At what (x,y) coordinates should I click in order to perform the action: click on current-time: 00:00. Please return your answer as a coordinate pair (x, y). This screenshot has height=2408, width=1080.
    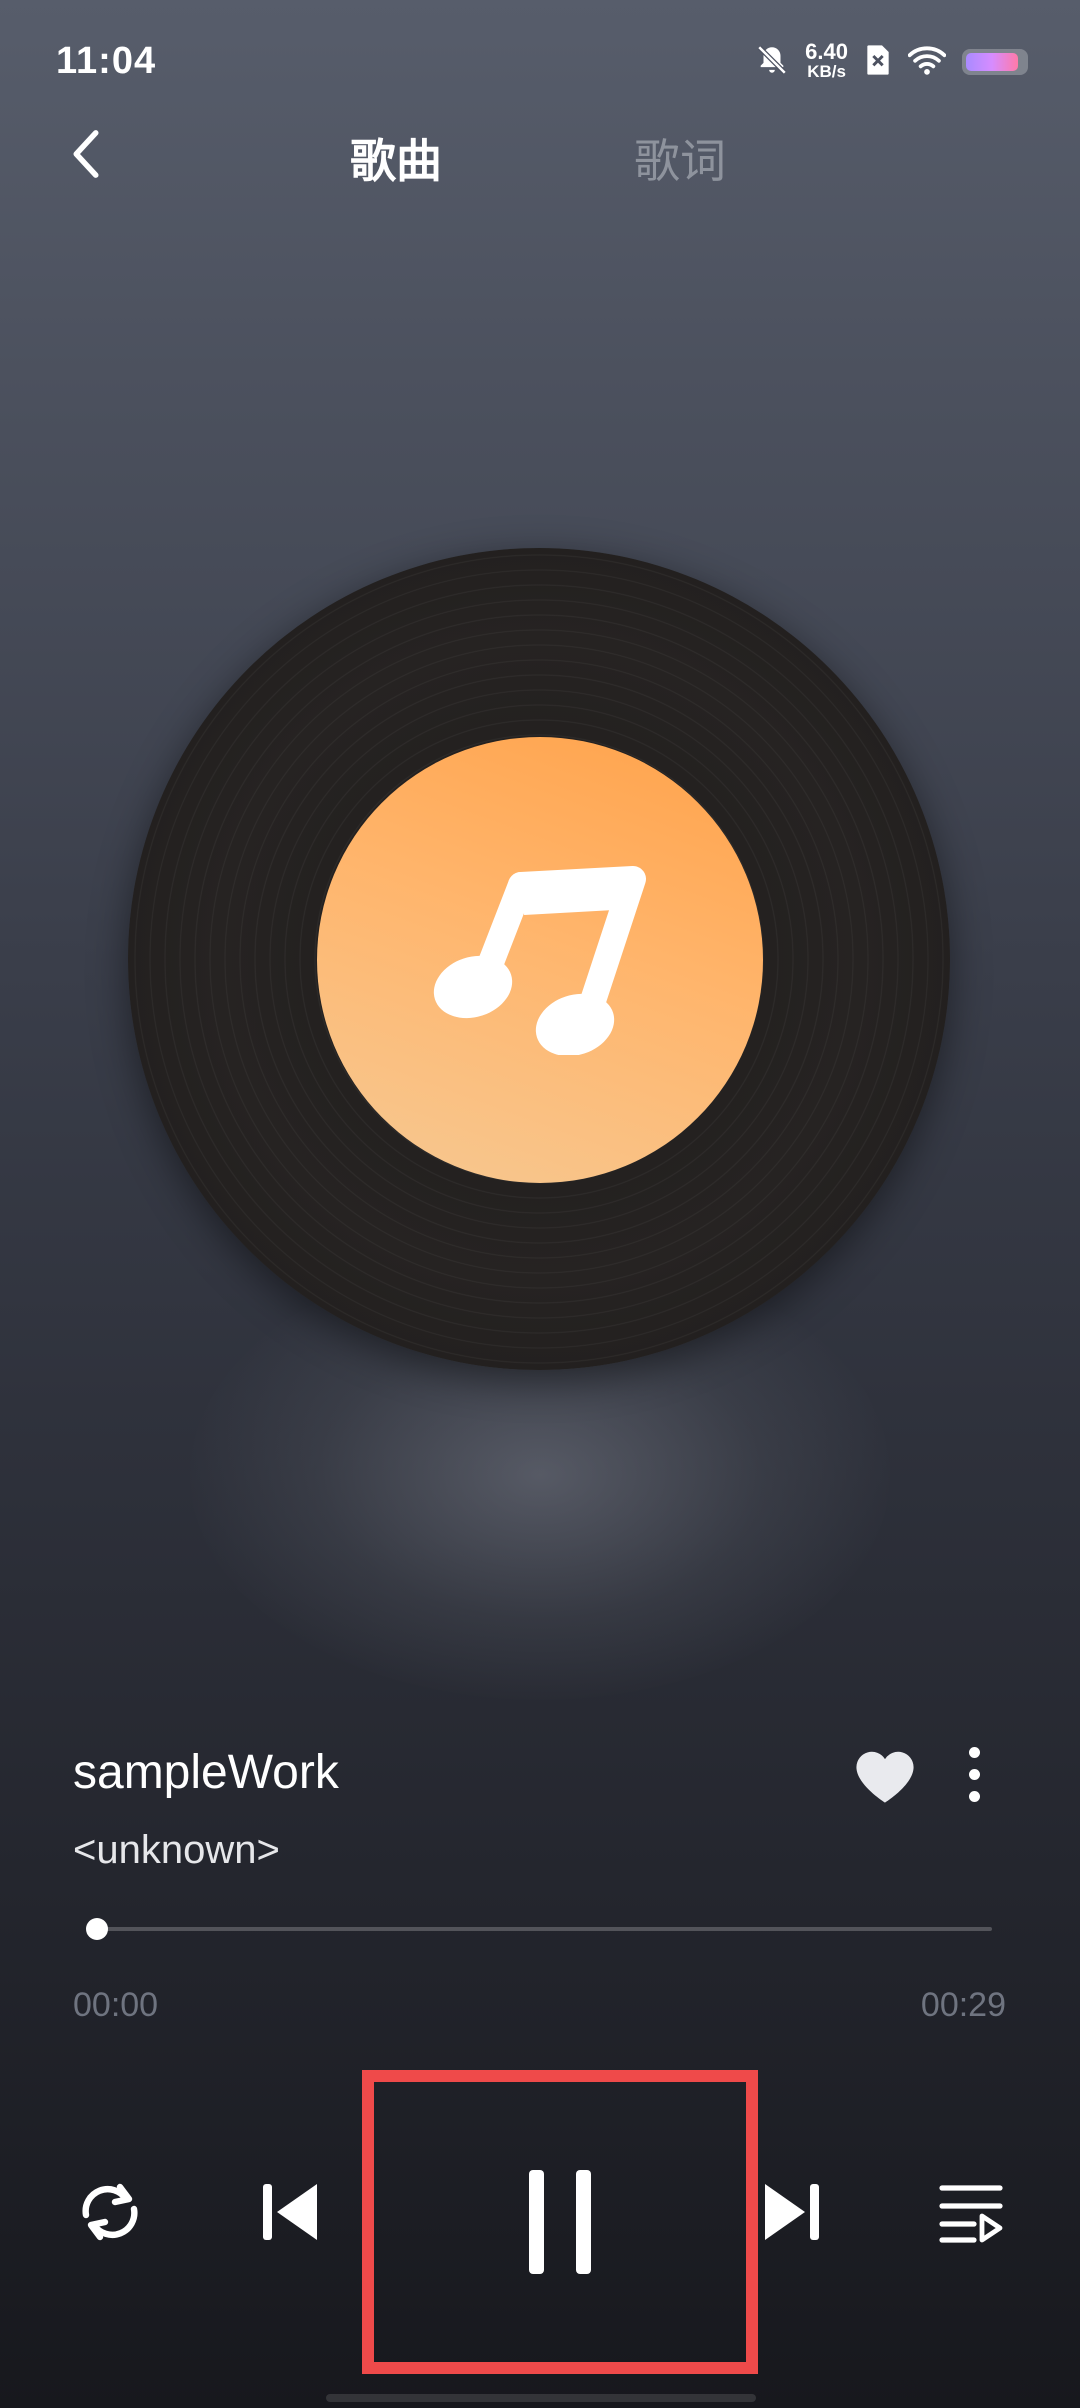
    Looking at the image, I should click on (116, 2005).